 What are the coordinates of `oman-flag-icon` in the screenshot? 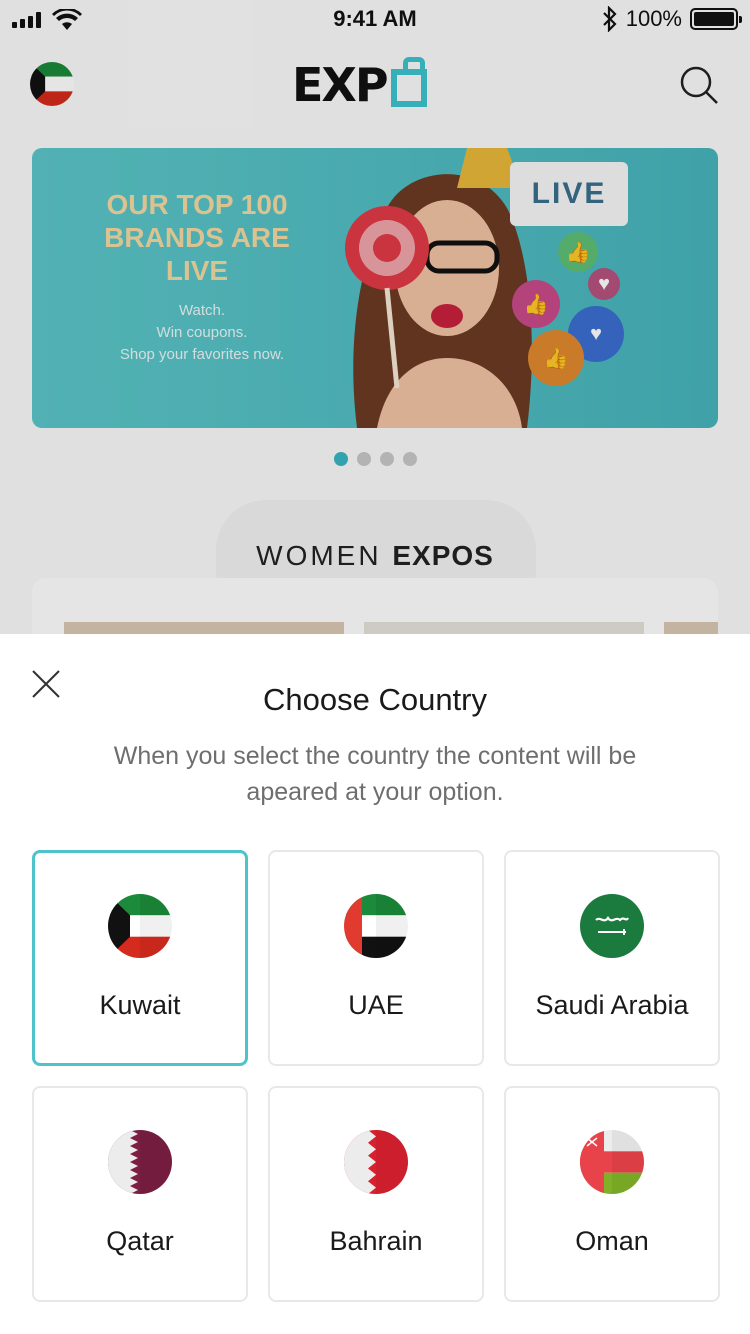 It's located at (612, 1162).